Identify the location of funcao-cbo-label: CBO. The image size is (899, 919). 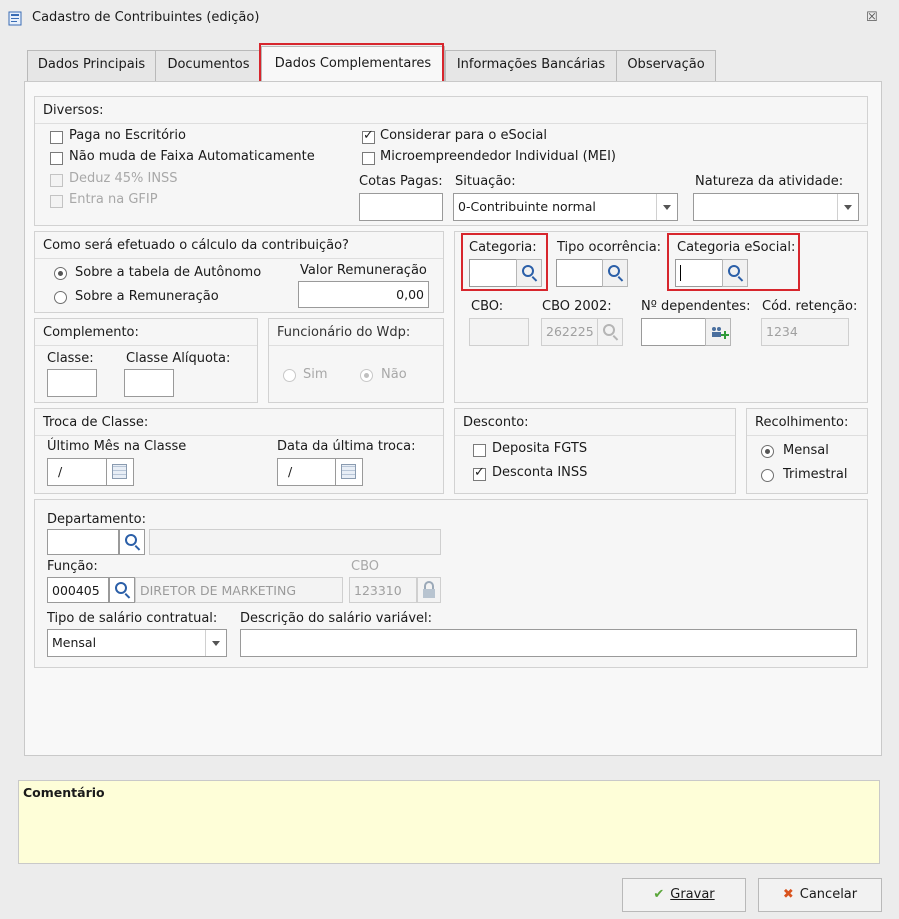
(365, 566).